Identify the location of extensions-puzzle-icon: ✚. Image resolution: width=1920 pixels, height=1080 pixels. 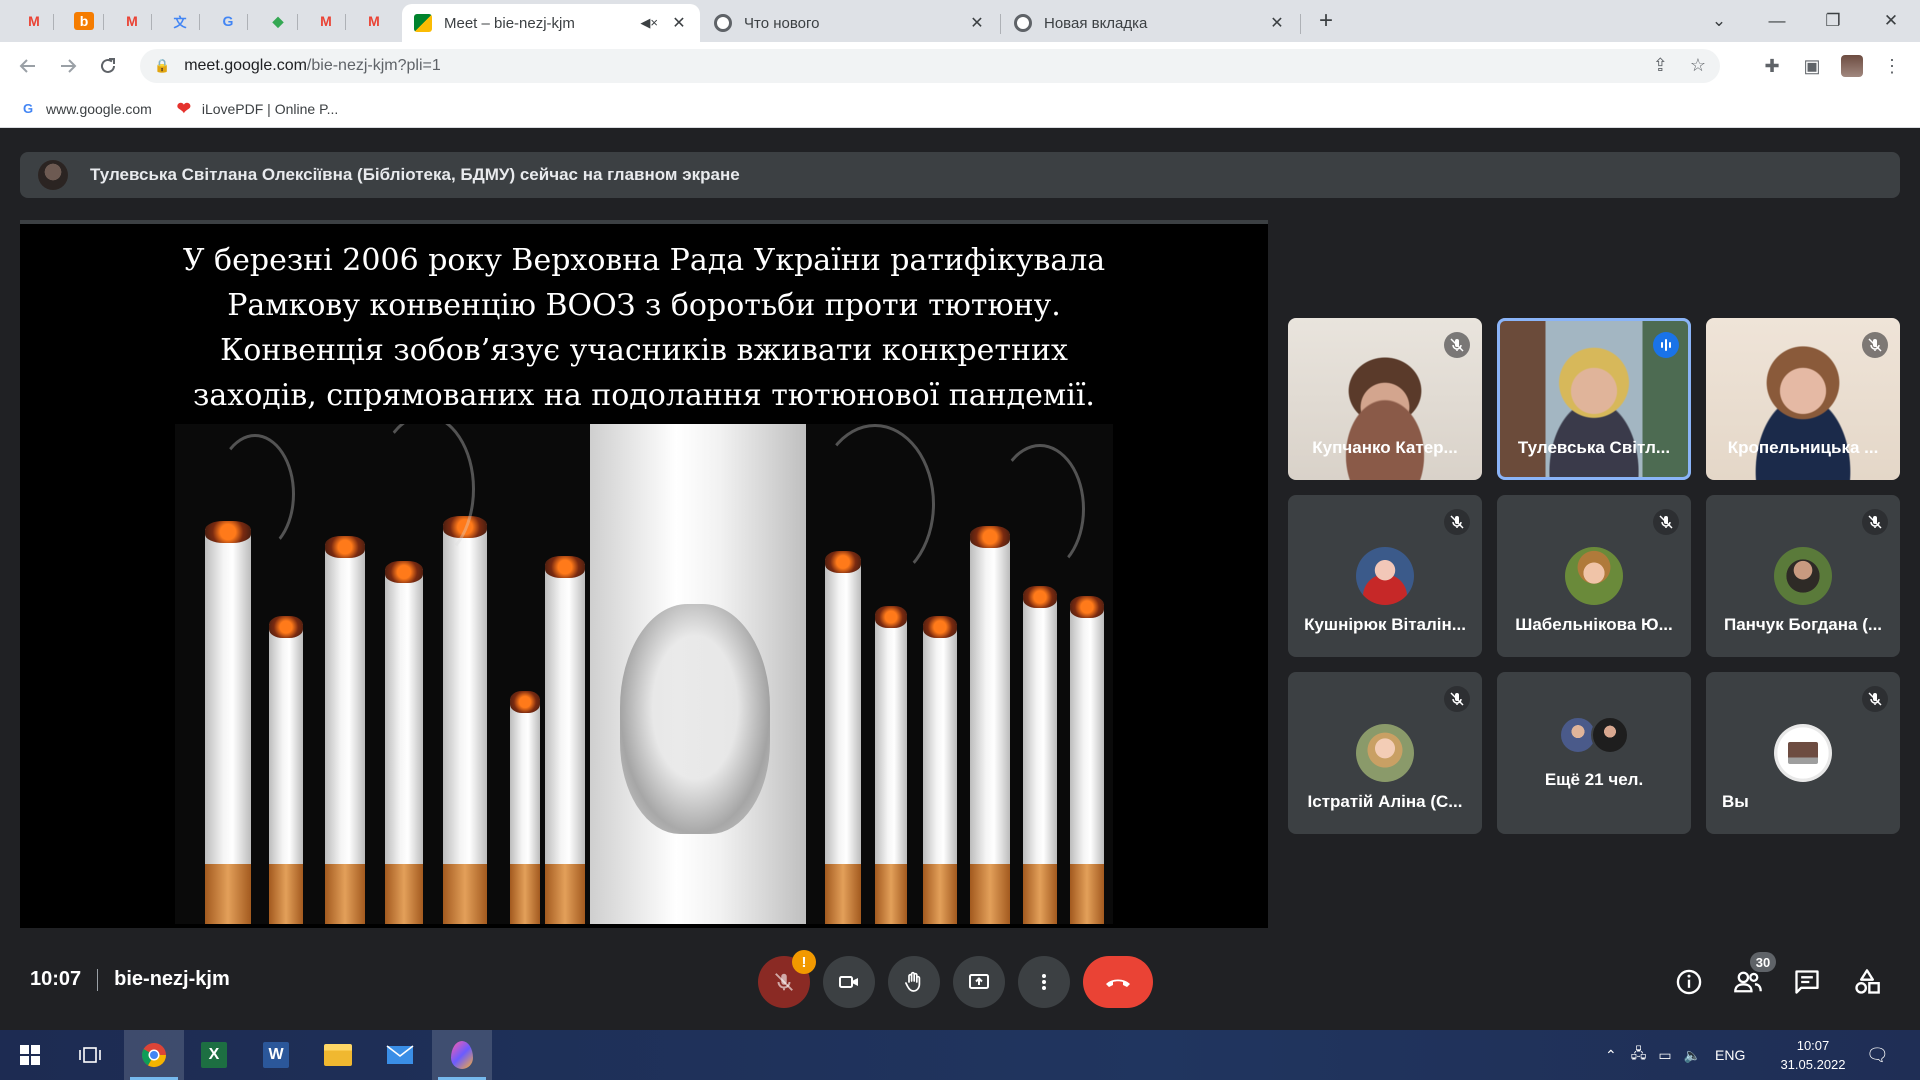
(1772, 66).